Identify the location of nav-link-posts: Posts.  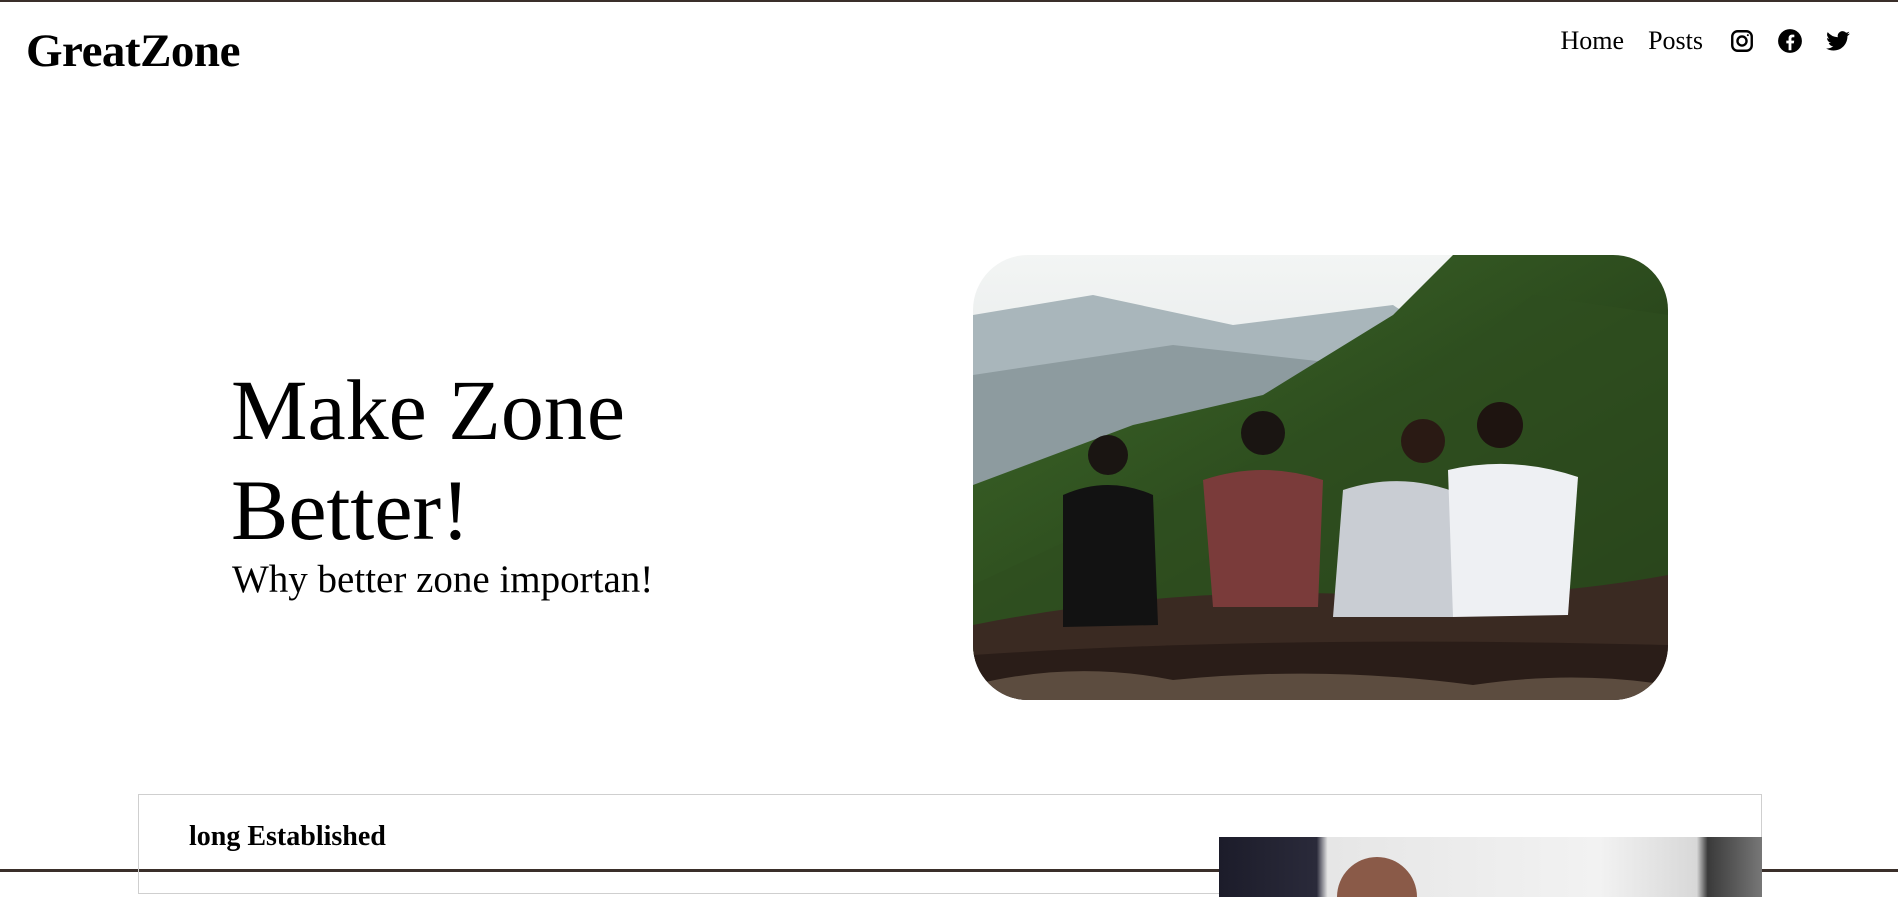
(1675, 41).